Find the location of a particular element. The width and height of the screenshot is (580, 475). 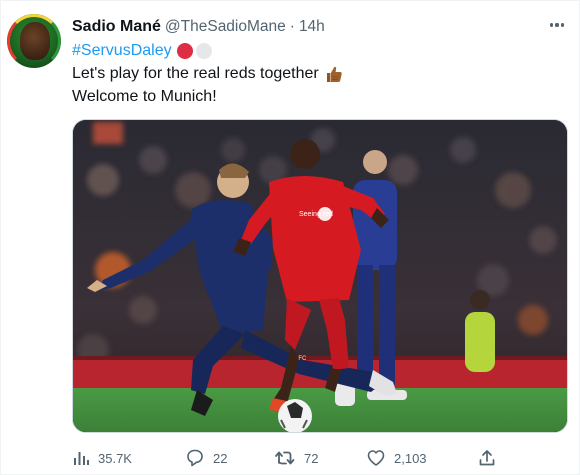

tweet-line-3: Welcome to Munich! is located at coordinates (144, 96).